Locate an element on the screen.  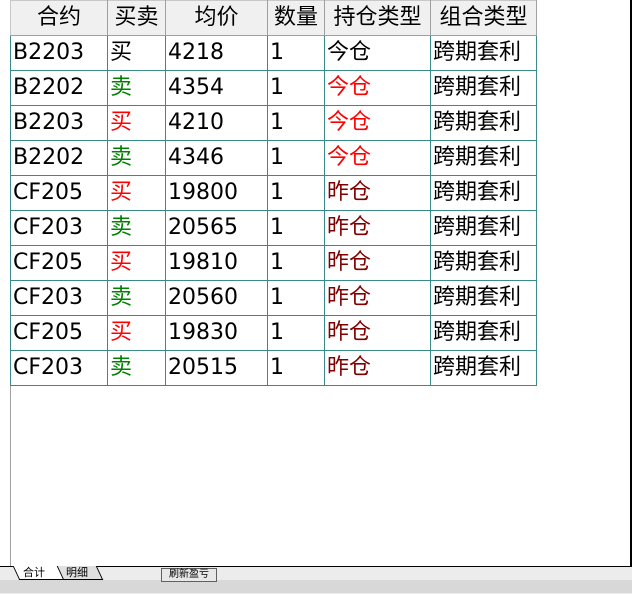
table-row: CF203 卖 20560 1 昨仓 跨期套利 is located at coordinates (273, 298).